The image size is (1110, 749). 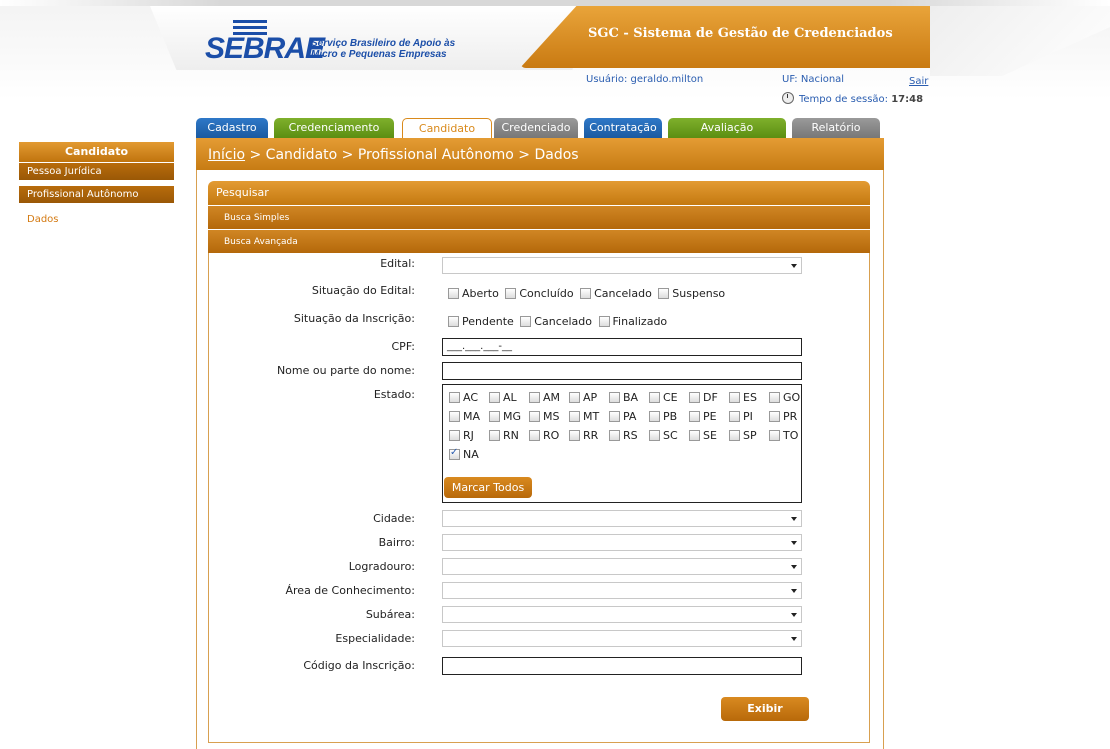 I want to click on estado-checkbox-al: AL, so click(x=503, y=397).